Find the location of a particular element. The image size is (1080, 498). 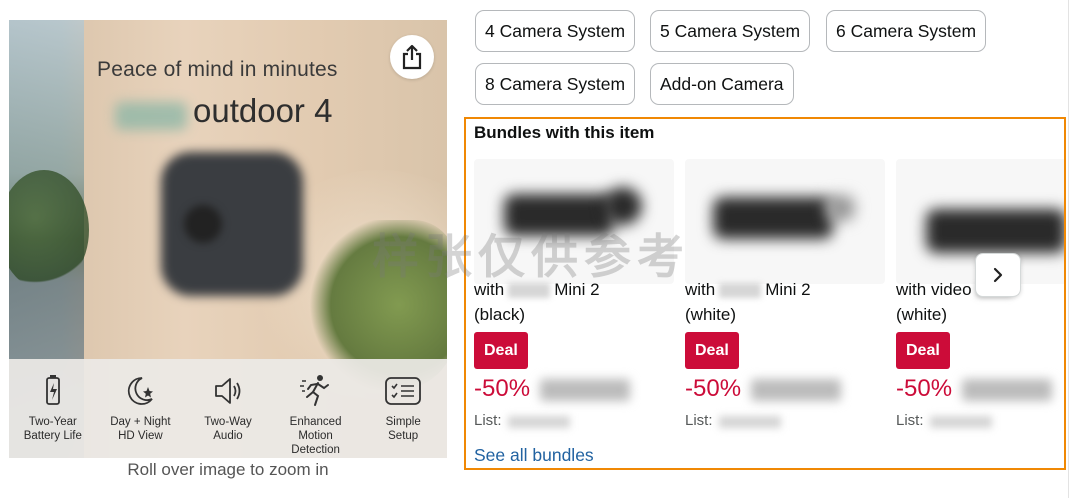

moon-star-icon is located at coordinates (141, 391).